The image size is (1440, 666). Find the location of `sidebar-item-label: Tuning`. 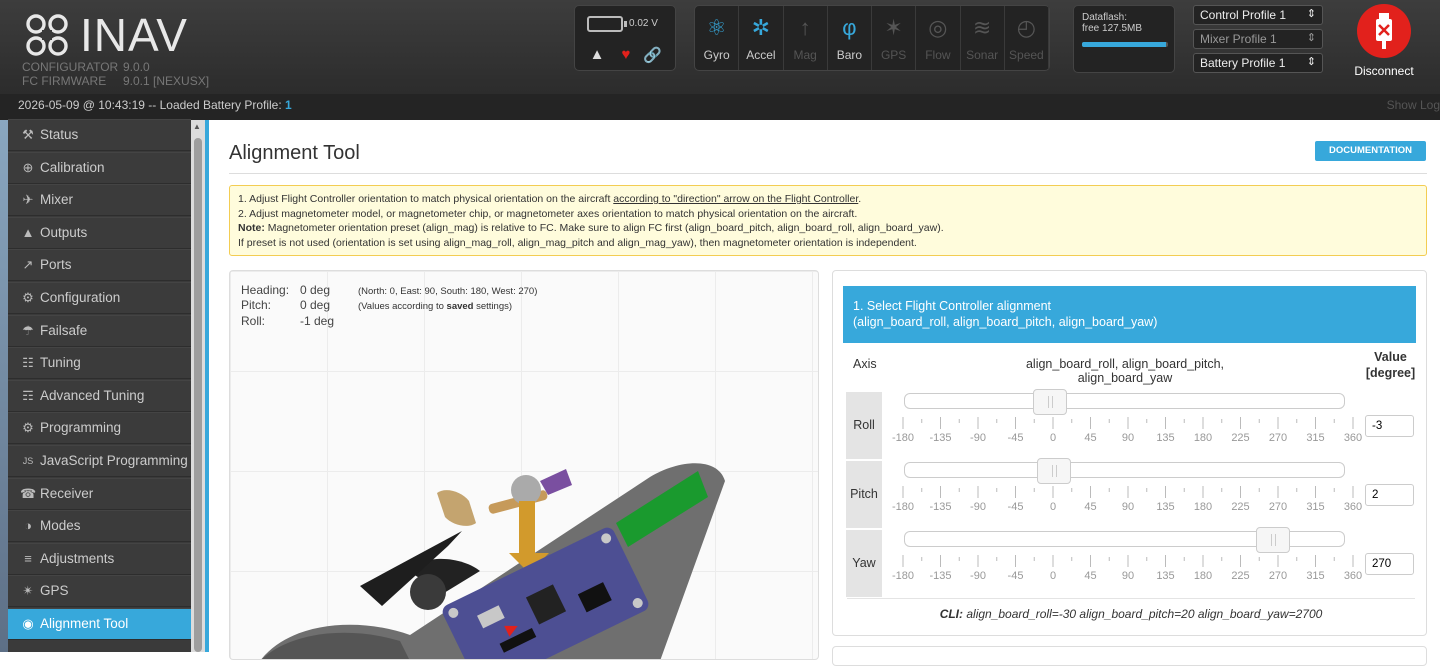

sidebar-item-label: Tuning is located at coordinates (60, 363).